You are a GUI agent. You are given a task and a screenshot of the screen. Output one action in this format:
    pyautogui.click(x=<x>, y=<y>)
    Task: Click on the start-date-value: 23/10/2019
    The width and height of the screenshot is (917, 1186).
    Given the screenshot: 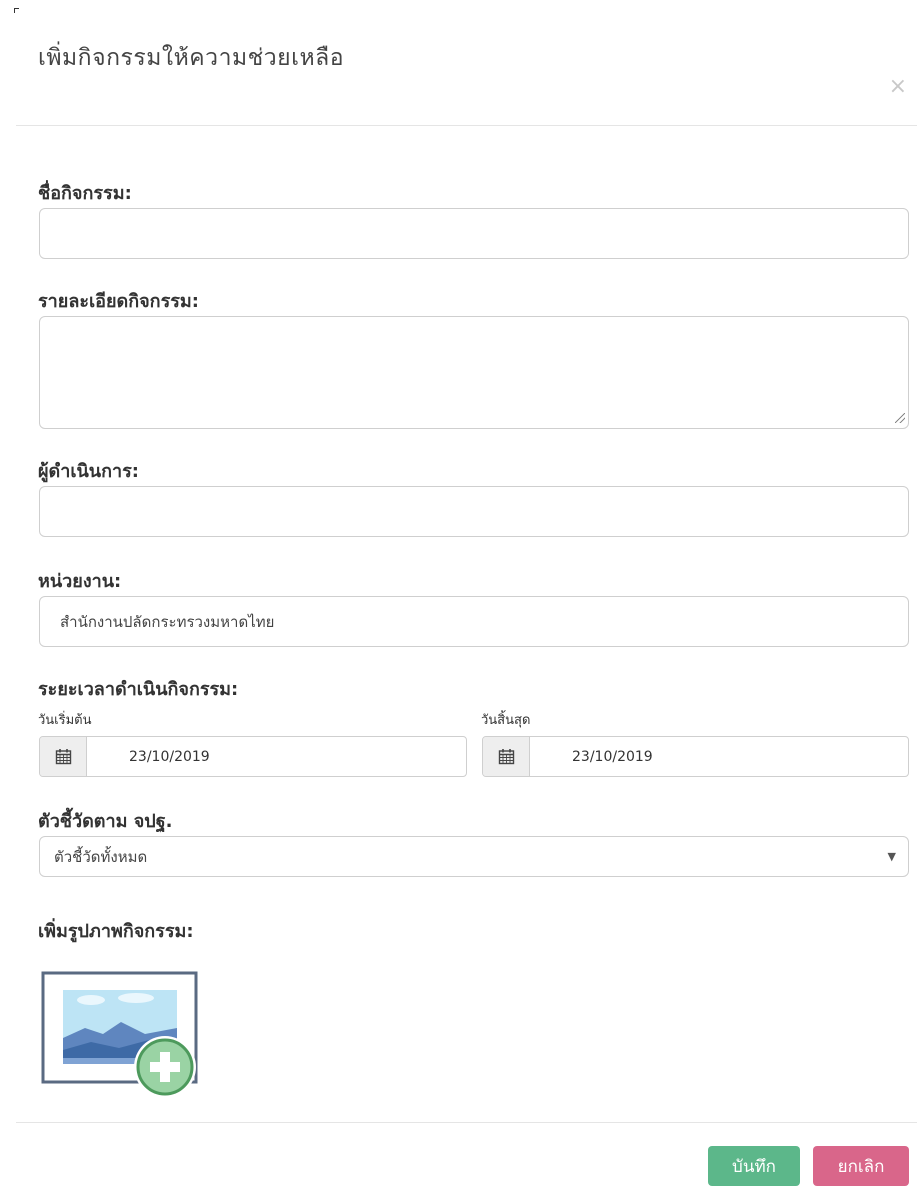 What is the action you would take?
    pyautogui.click(x=276, y=756)
    